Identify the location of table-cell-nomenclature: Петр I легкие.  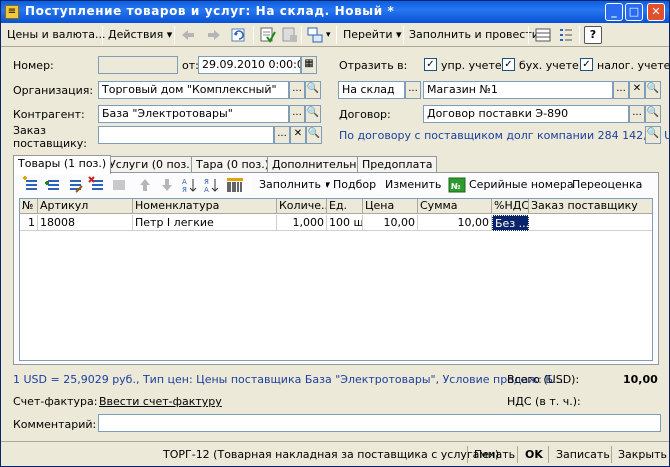
(205, 223).